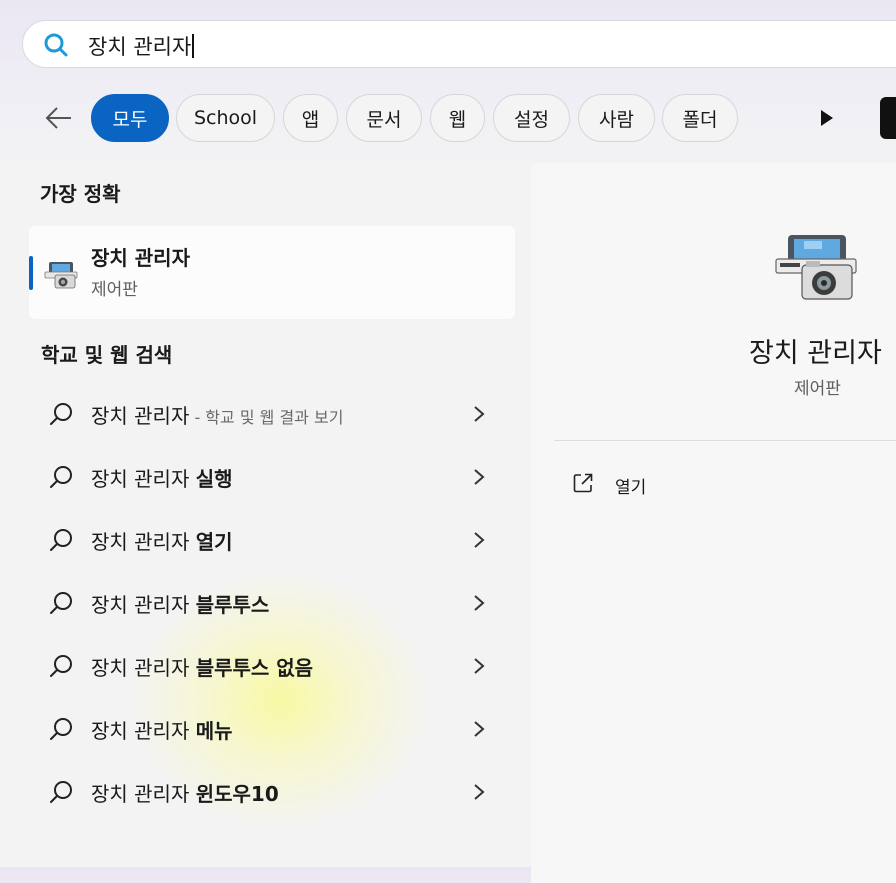 The height and width of the screenshot is (883, 896). What do you see at coordinates (384, 118) in the screenshot?
I see `filter-chip-documents: 문서` at bounding box center [384, 118].